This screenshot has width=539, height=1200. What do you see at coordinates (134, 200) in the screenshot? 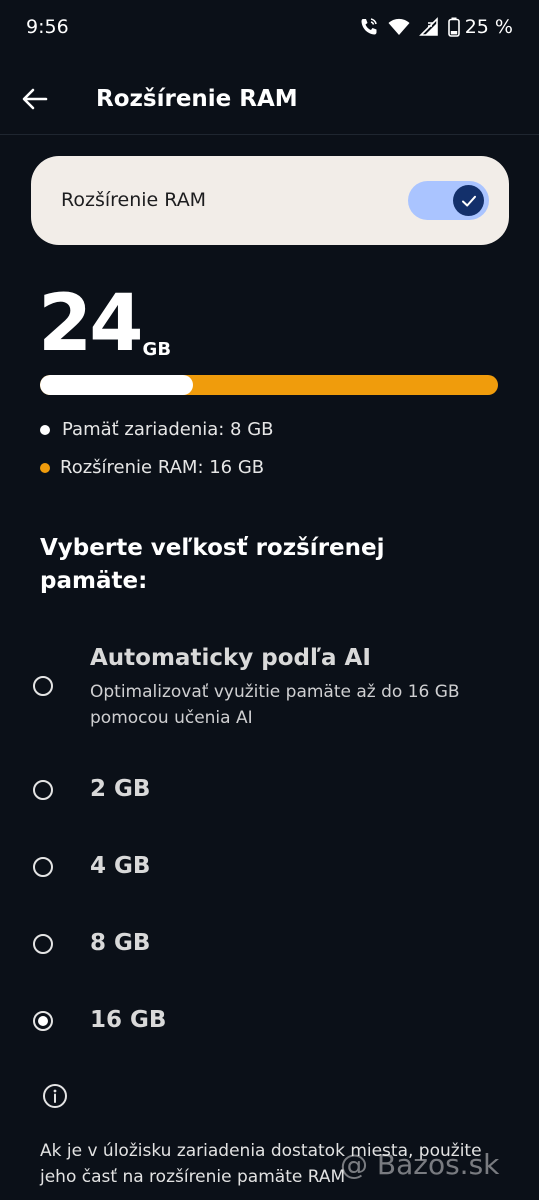
I see `toggle-label: Rozšírenie RAM` at bounding box center [134, 200].